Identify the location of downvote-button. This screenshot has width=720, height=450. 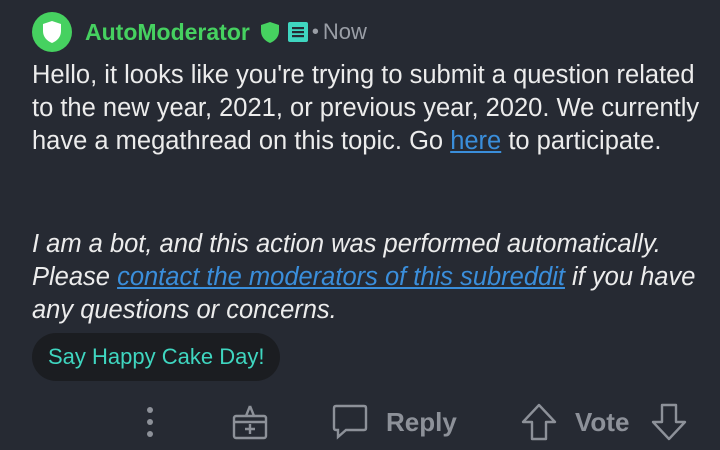
(669, 422).